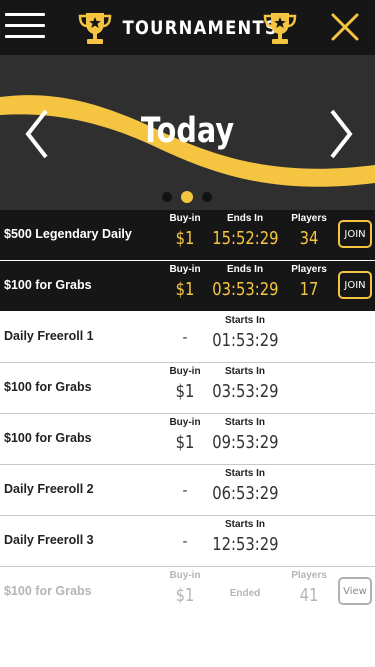  I want to click on top-bar: TOURNAMENTS, so click(187, 27).